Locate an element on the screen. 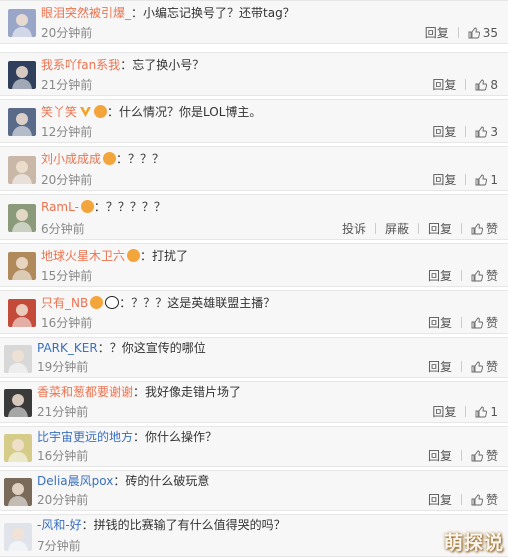 This screenshot has height=557, width=508. comment-row: 笑丫笑 ：什么情况？你是LOL博主。 12分钟前 回复 3 is located at coordinates (254, 121).